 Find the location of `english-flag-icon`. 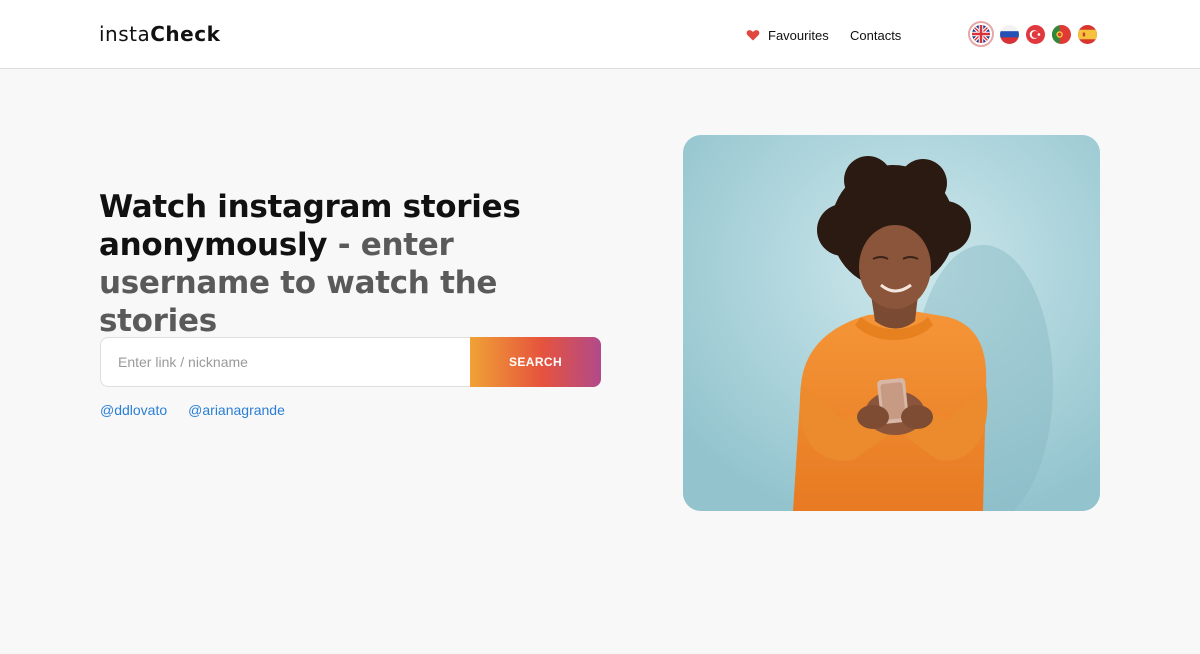

english-flag-icon is located at coordinates (981, 34).